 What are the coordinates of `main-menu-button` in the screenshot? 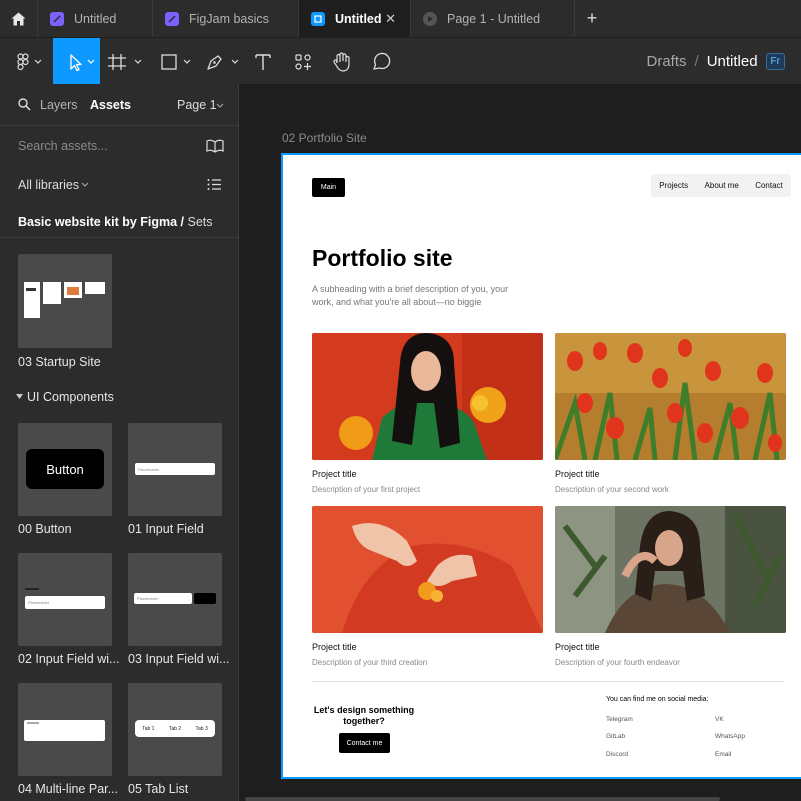 It's located at (28, 61).